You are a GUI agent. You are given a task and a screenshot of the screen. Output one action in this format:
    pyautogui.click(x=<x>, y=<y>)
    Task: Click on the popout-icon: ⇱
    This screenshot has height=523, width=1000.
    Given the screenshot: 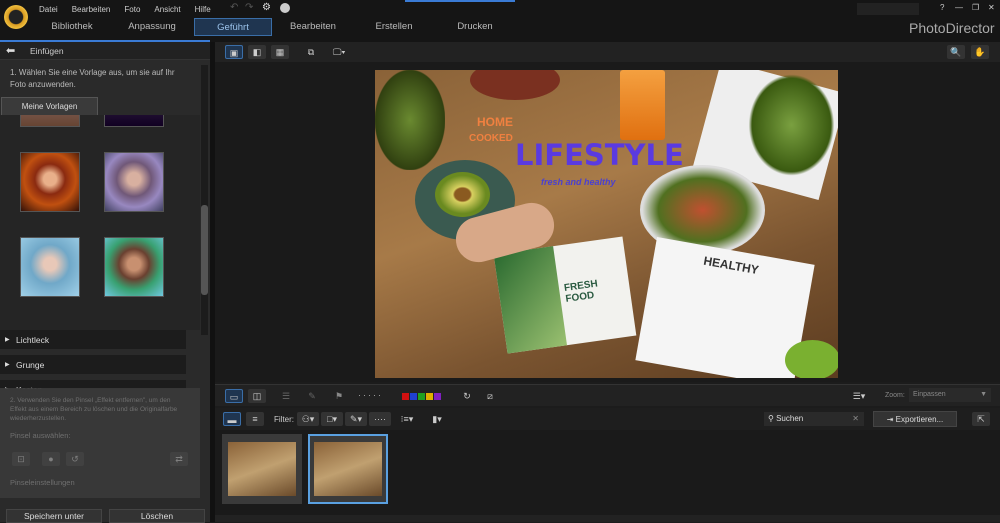 What is the action you would take?
    pyautogui.click(x=981, y=419)
    